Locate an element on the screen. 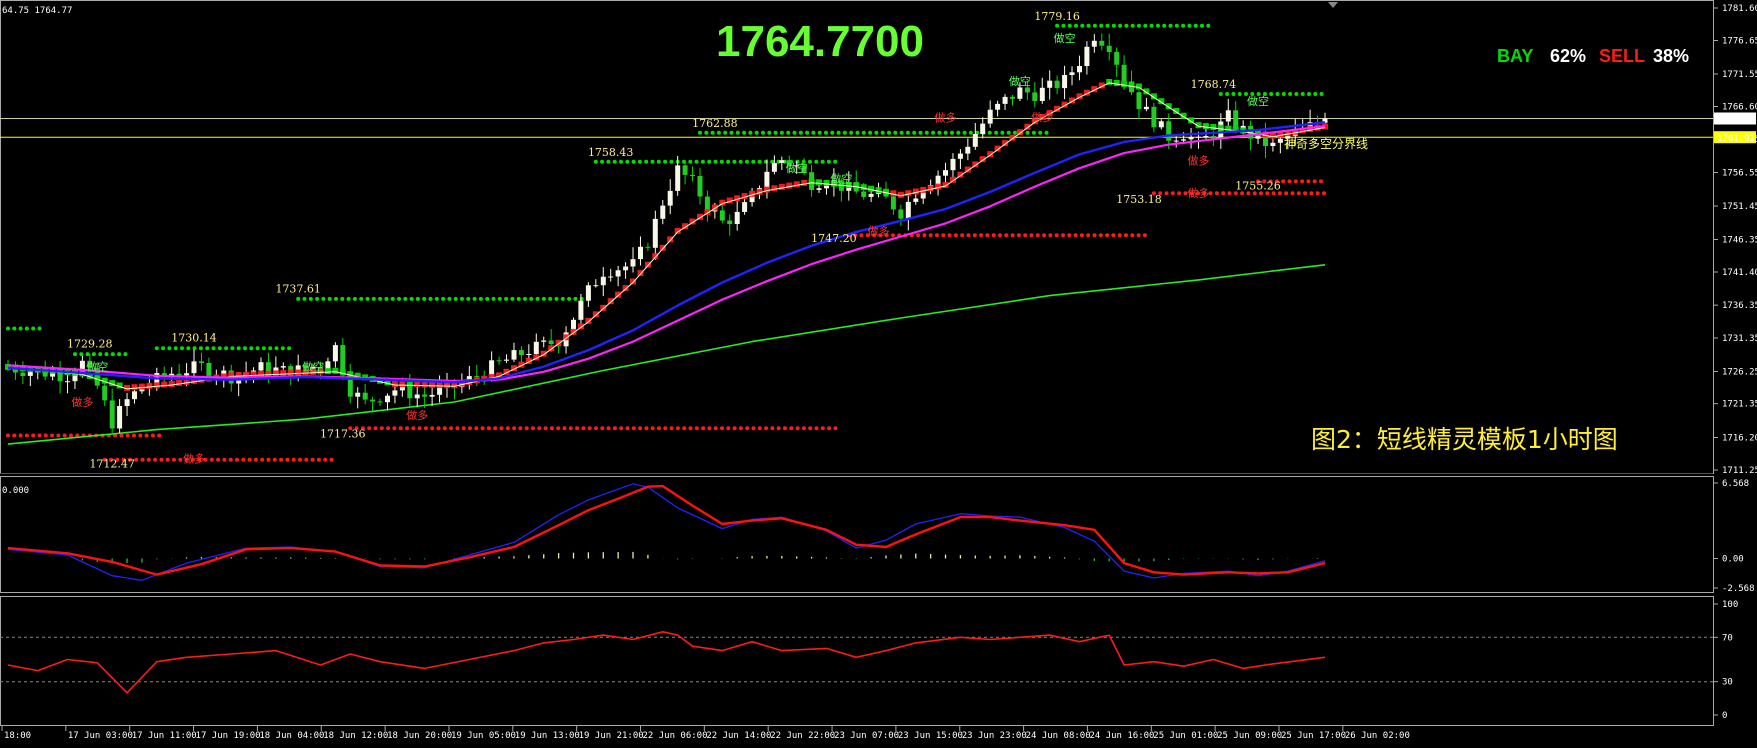  time-axis-tick-label: 17 Jun 19:00 is located at coordinates (228, 736).